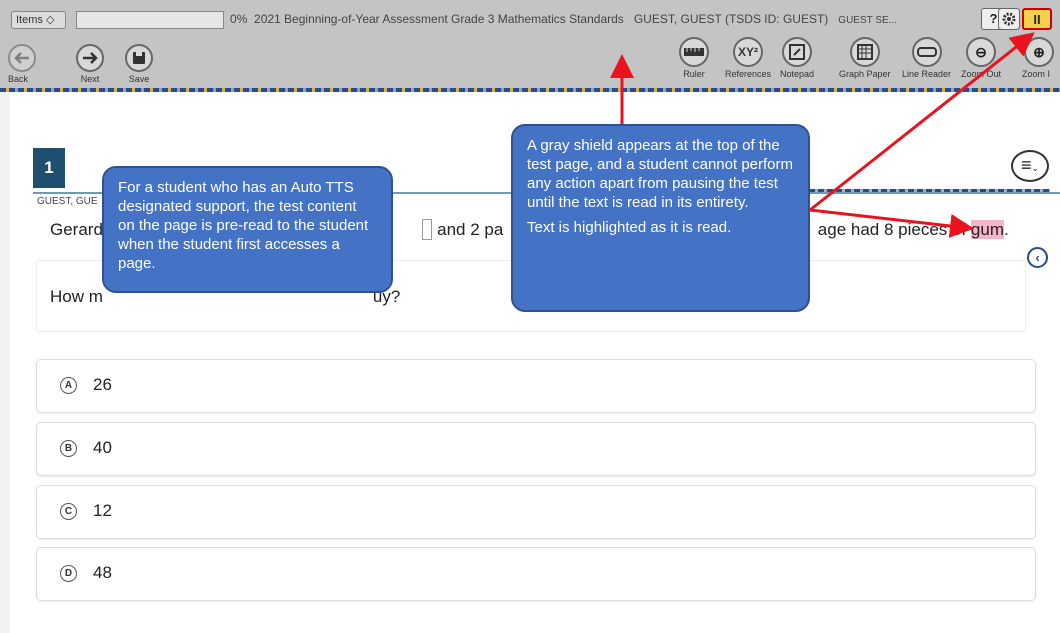 This screenshot has width=1060, height=633. What do you see at coordinates (68, 511) in the screenshot?
I see `choice-letter: C` at bounding box center [68, 511].